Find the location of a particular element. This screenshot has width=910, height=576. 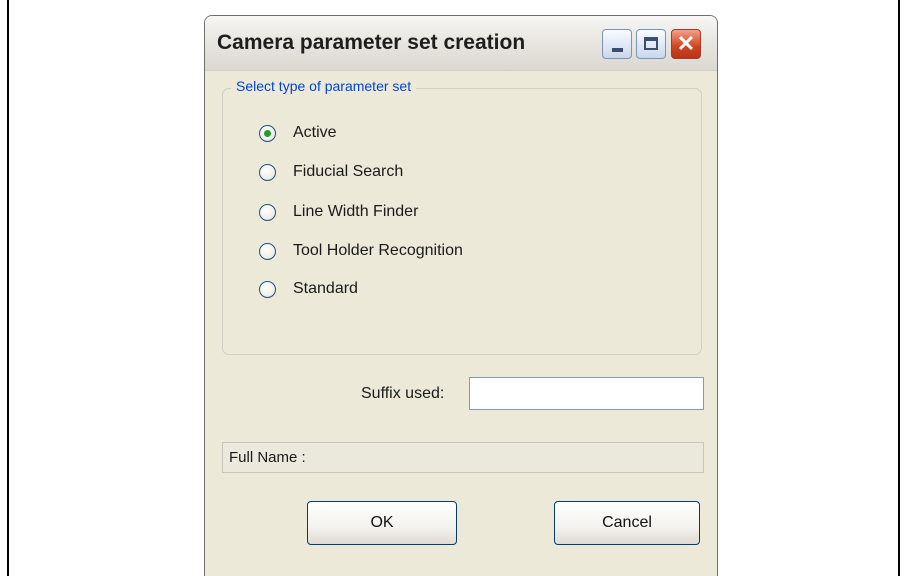

radio-label: Tool Holder Recognition is located at coordinates (378, 251).